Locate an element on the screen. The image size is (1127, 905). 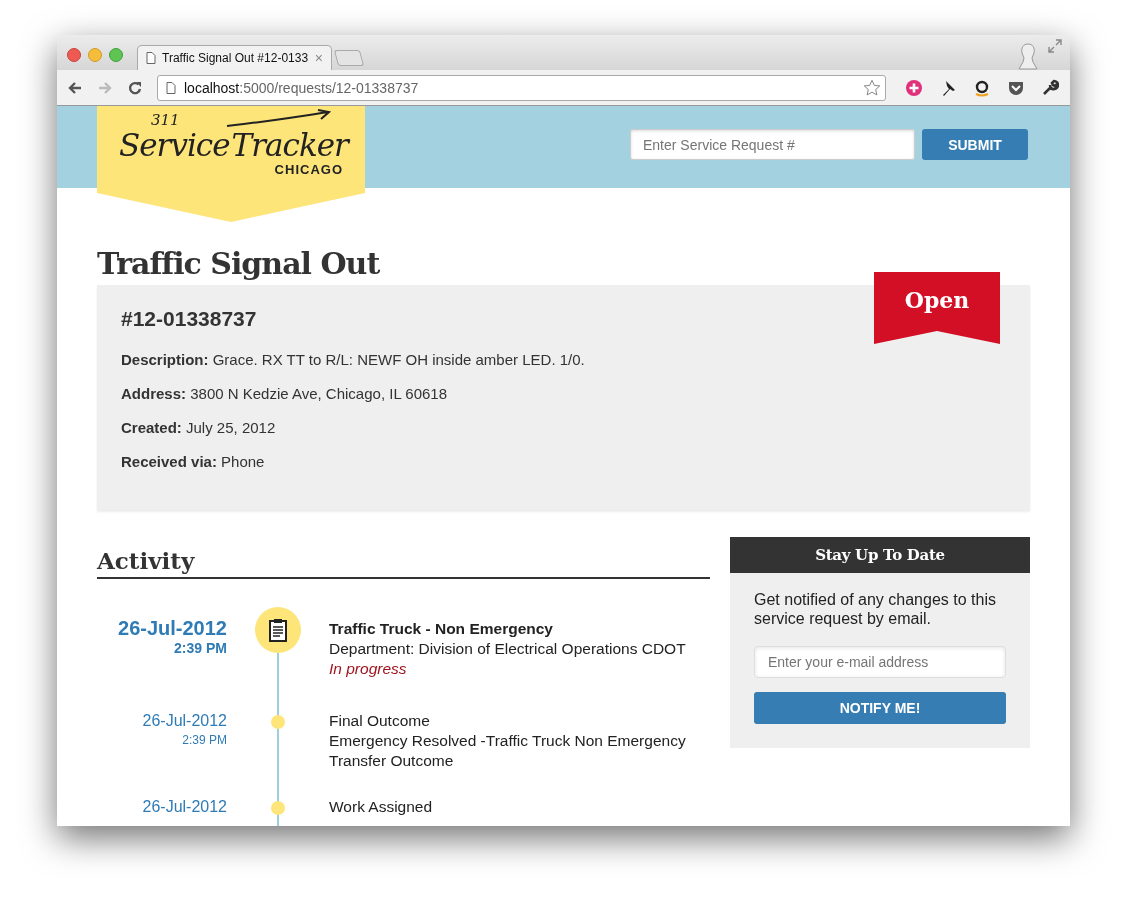
search-field: Enter Service Request # is located at coordinates (772, 144).